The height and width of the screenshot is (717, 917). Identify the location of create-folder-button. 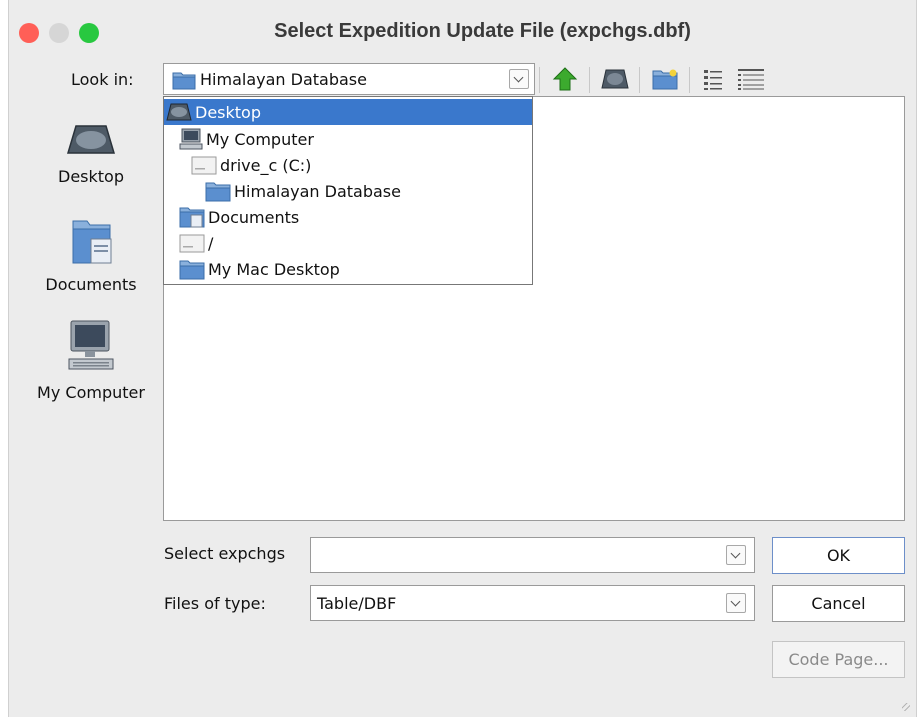
(665, 79).